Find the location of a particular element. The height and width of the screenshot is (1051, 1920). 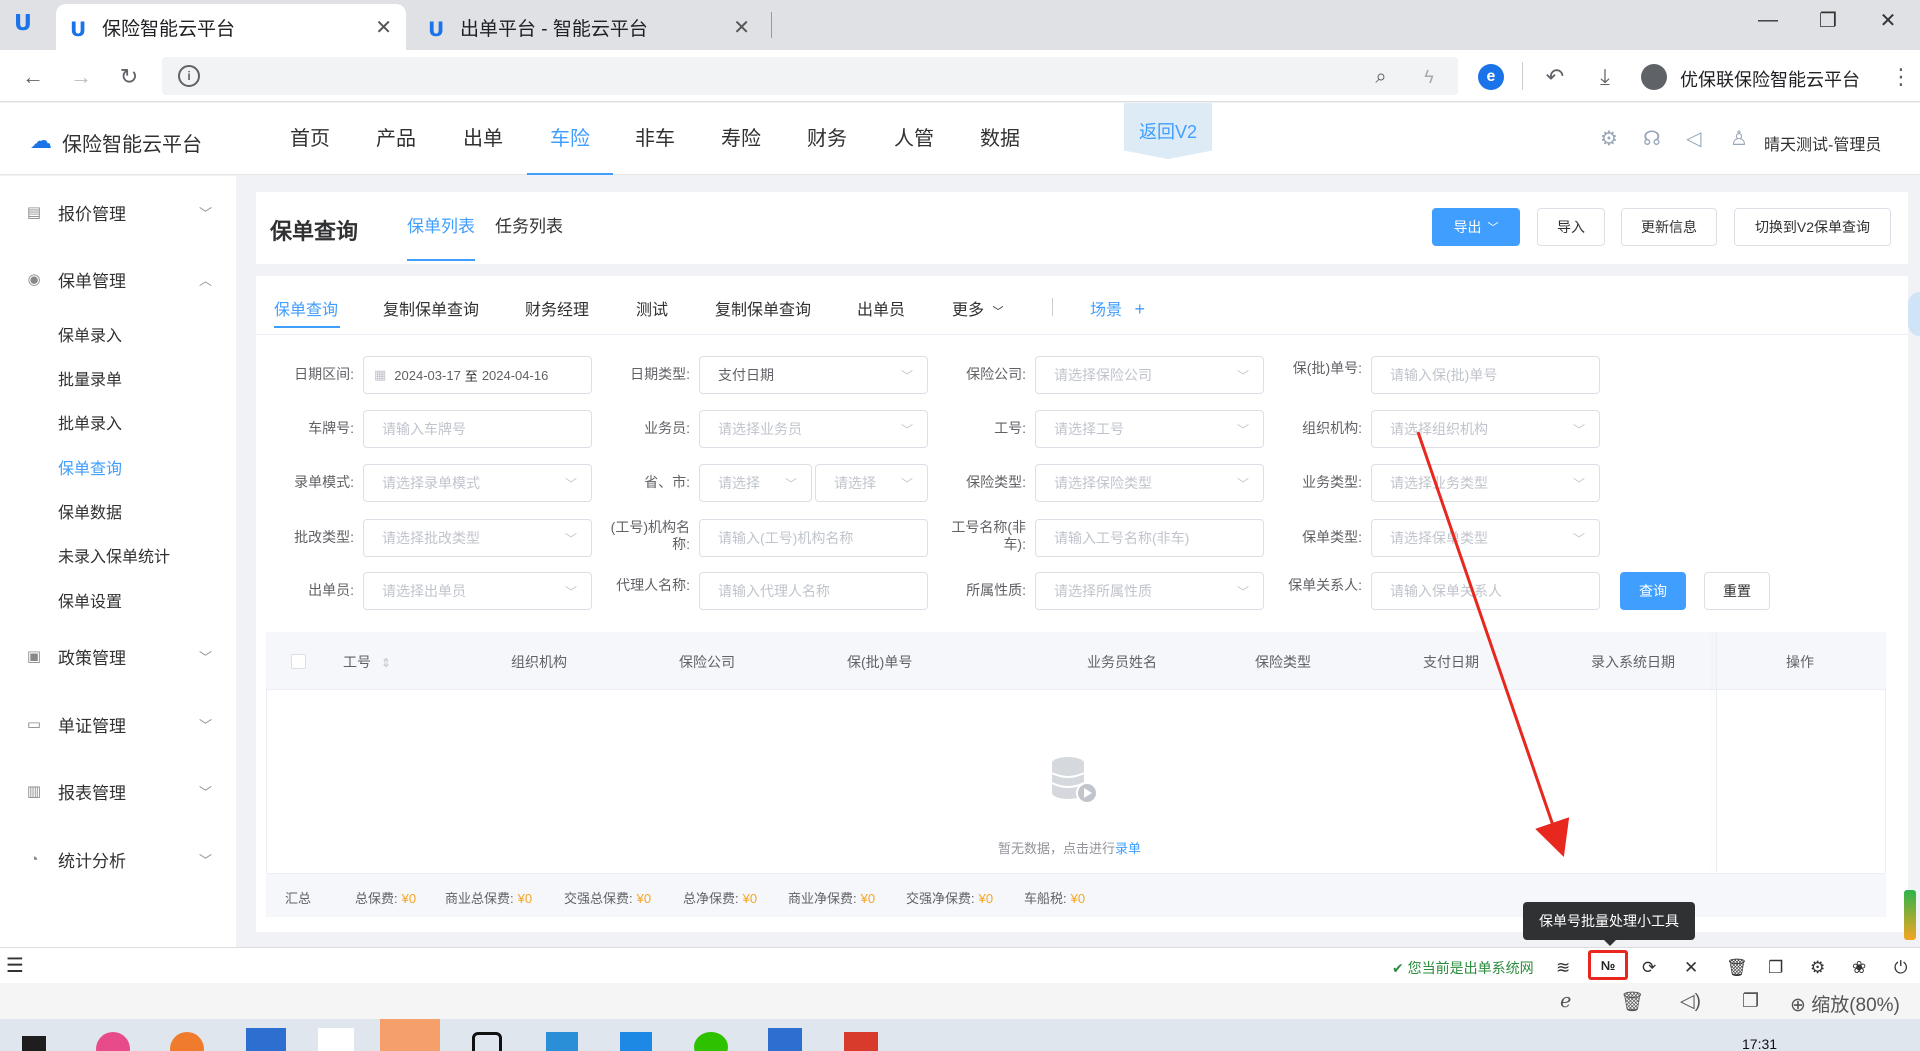

copy-icon: ❐ is located at coordinates (1775, 968).